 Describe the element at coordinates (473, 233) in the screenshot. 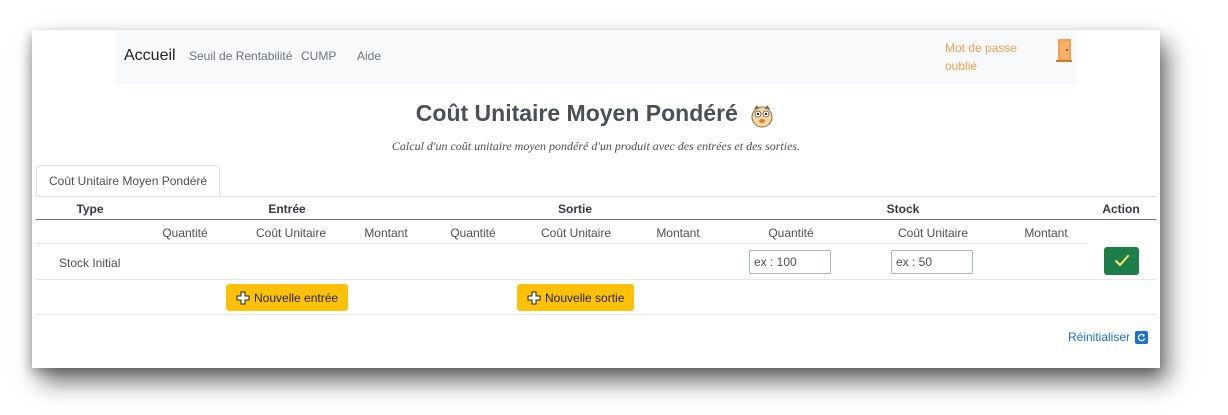

I see `sub-sortie-quantite: Quantité` at that location.